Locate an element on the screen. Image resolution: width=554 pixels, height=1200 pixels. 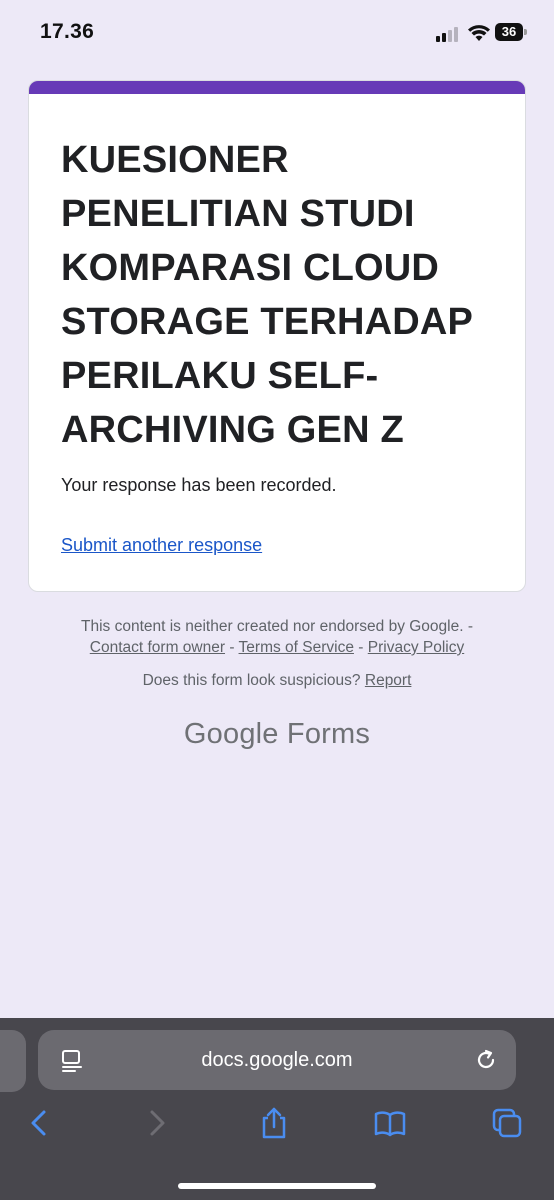
cellular-signal-icon is located at coordinates (447, 34).